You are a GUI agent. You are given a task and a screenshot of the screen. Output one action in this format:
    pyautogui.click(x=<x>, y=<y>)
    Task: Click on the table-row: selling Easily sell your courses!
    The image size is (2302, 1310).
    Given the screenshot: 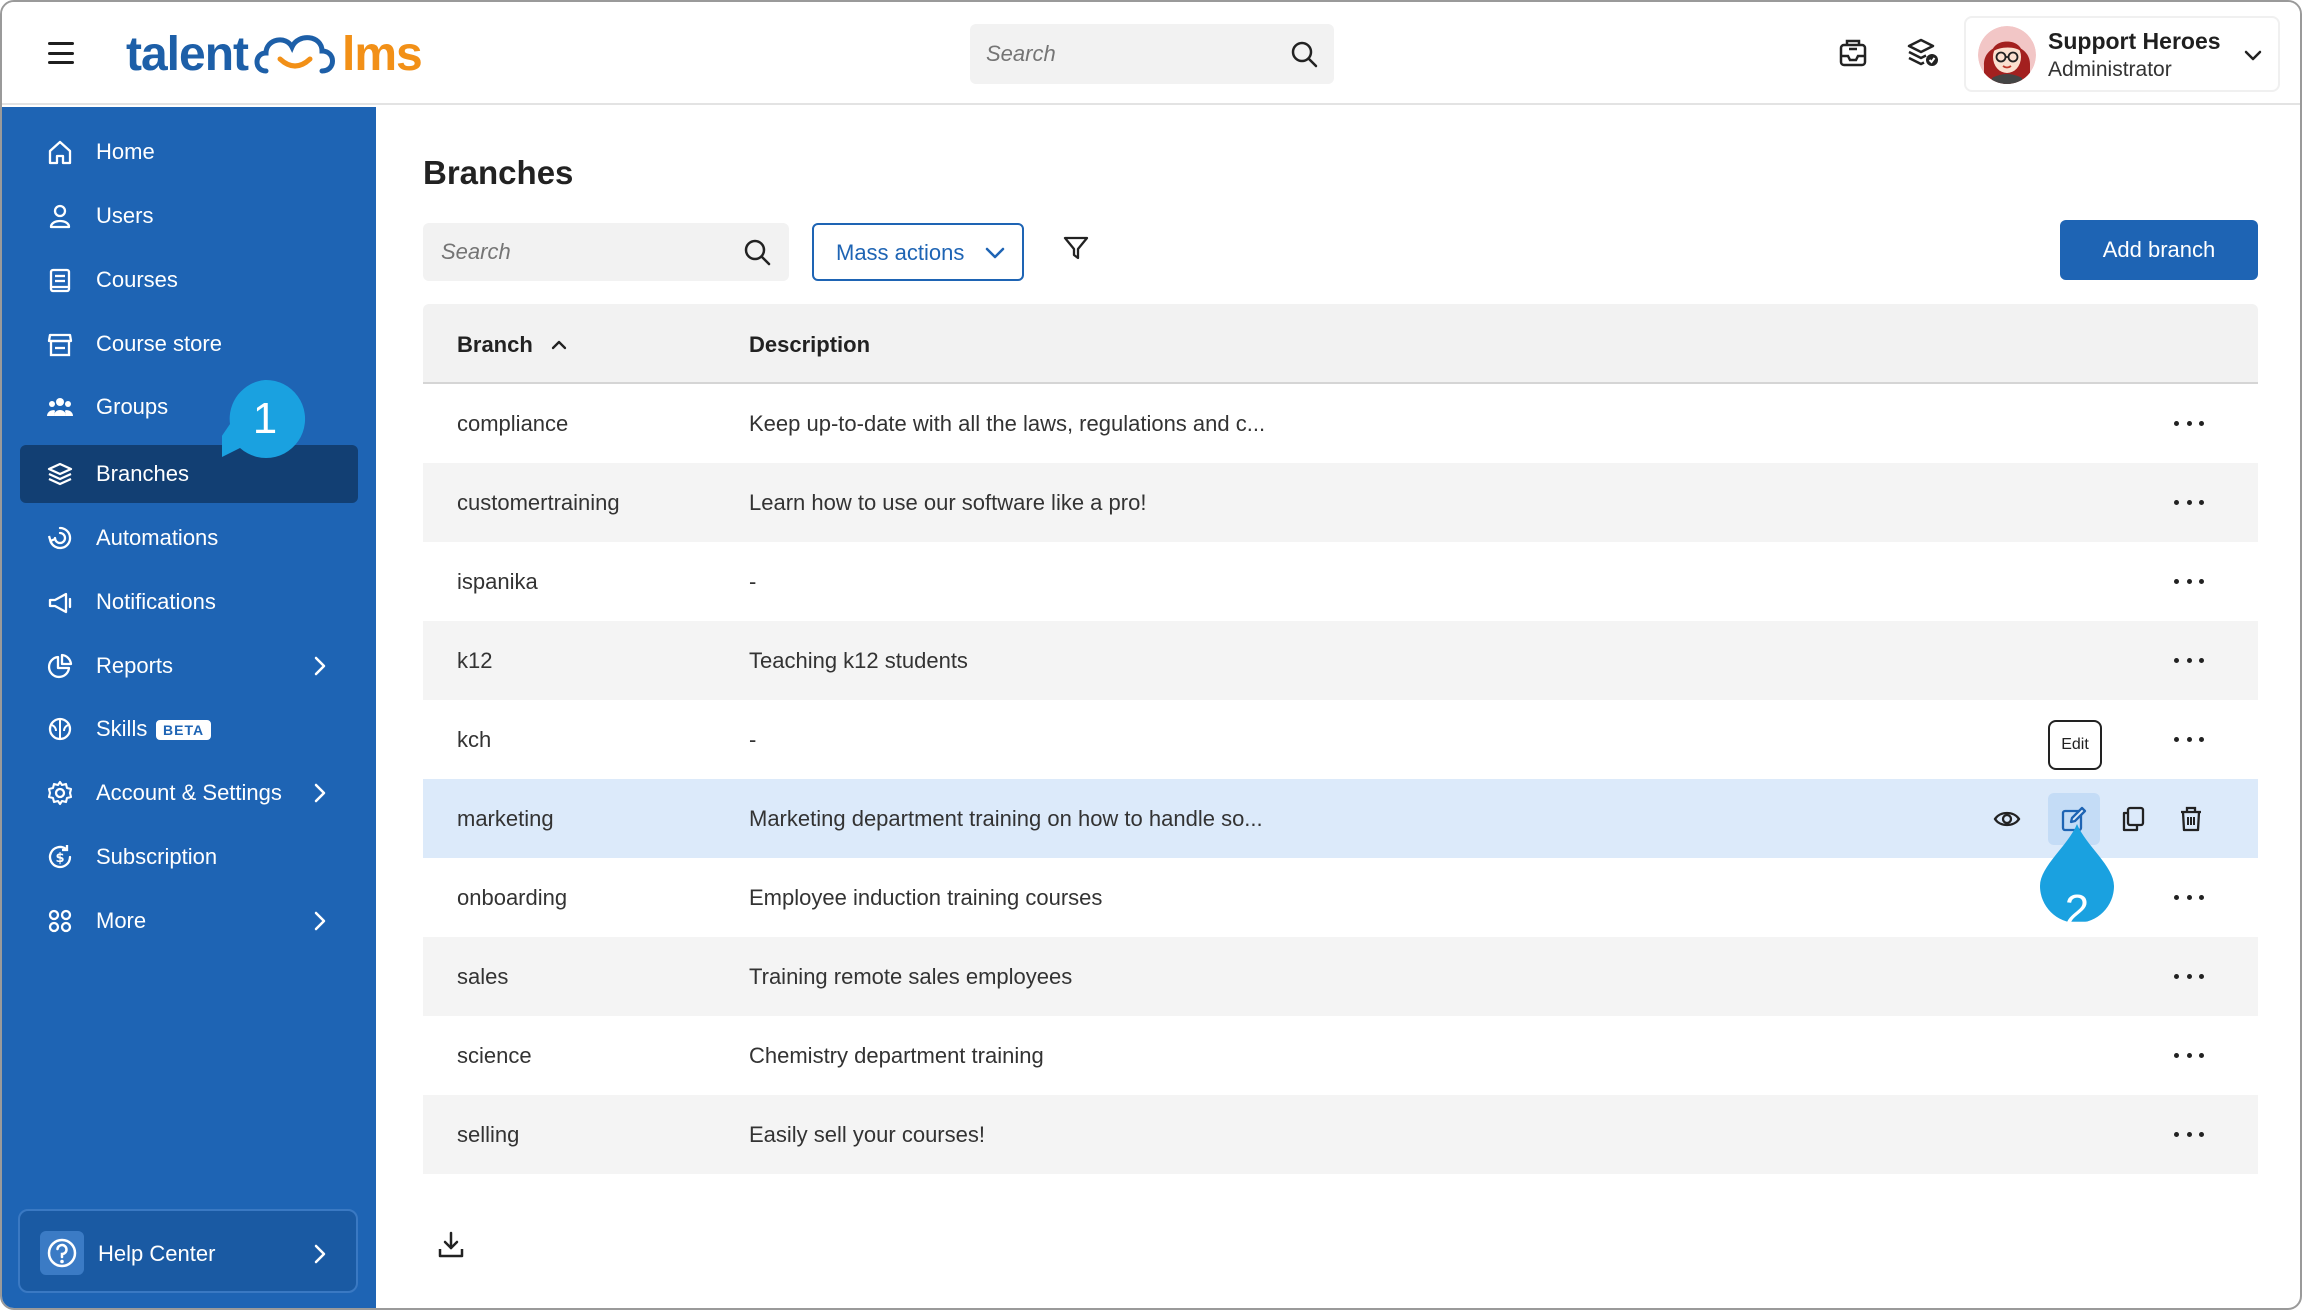 What is the action you would take?
    pyautogui.click(x=1340, y=1134)
    